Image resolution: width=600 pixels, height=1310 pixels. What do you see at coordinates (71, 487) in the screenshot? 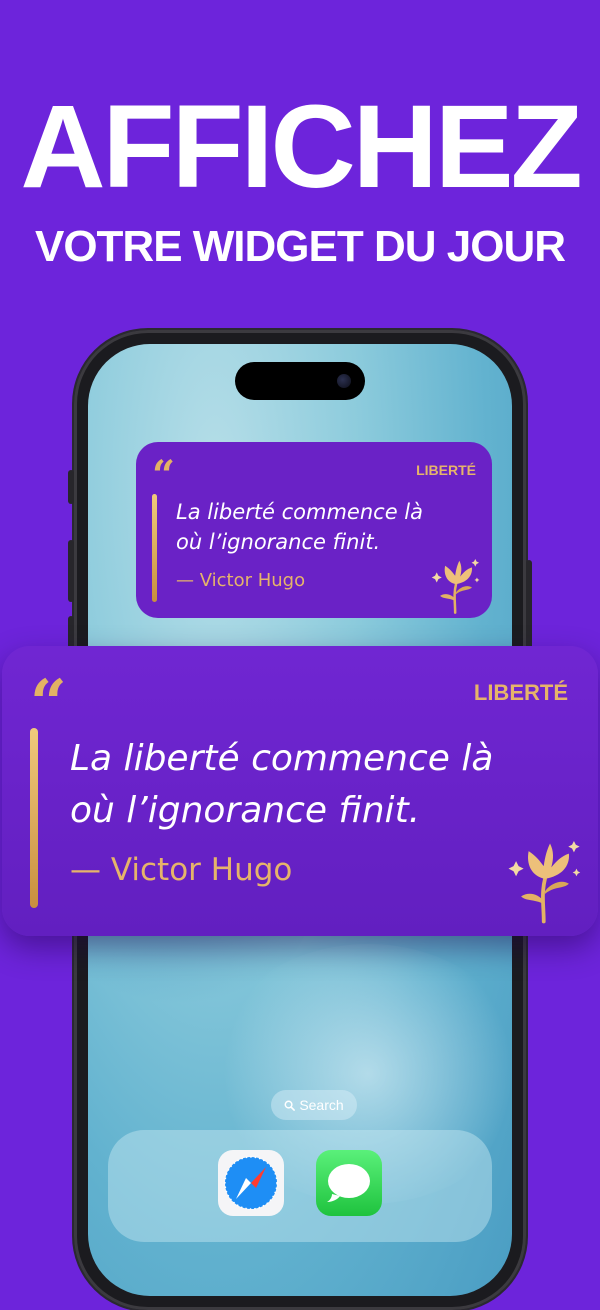
I see `action-button` at bounding box center [71, 487].